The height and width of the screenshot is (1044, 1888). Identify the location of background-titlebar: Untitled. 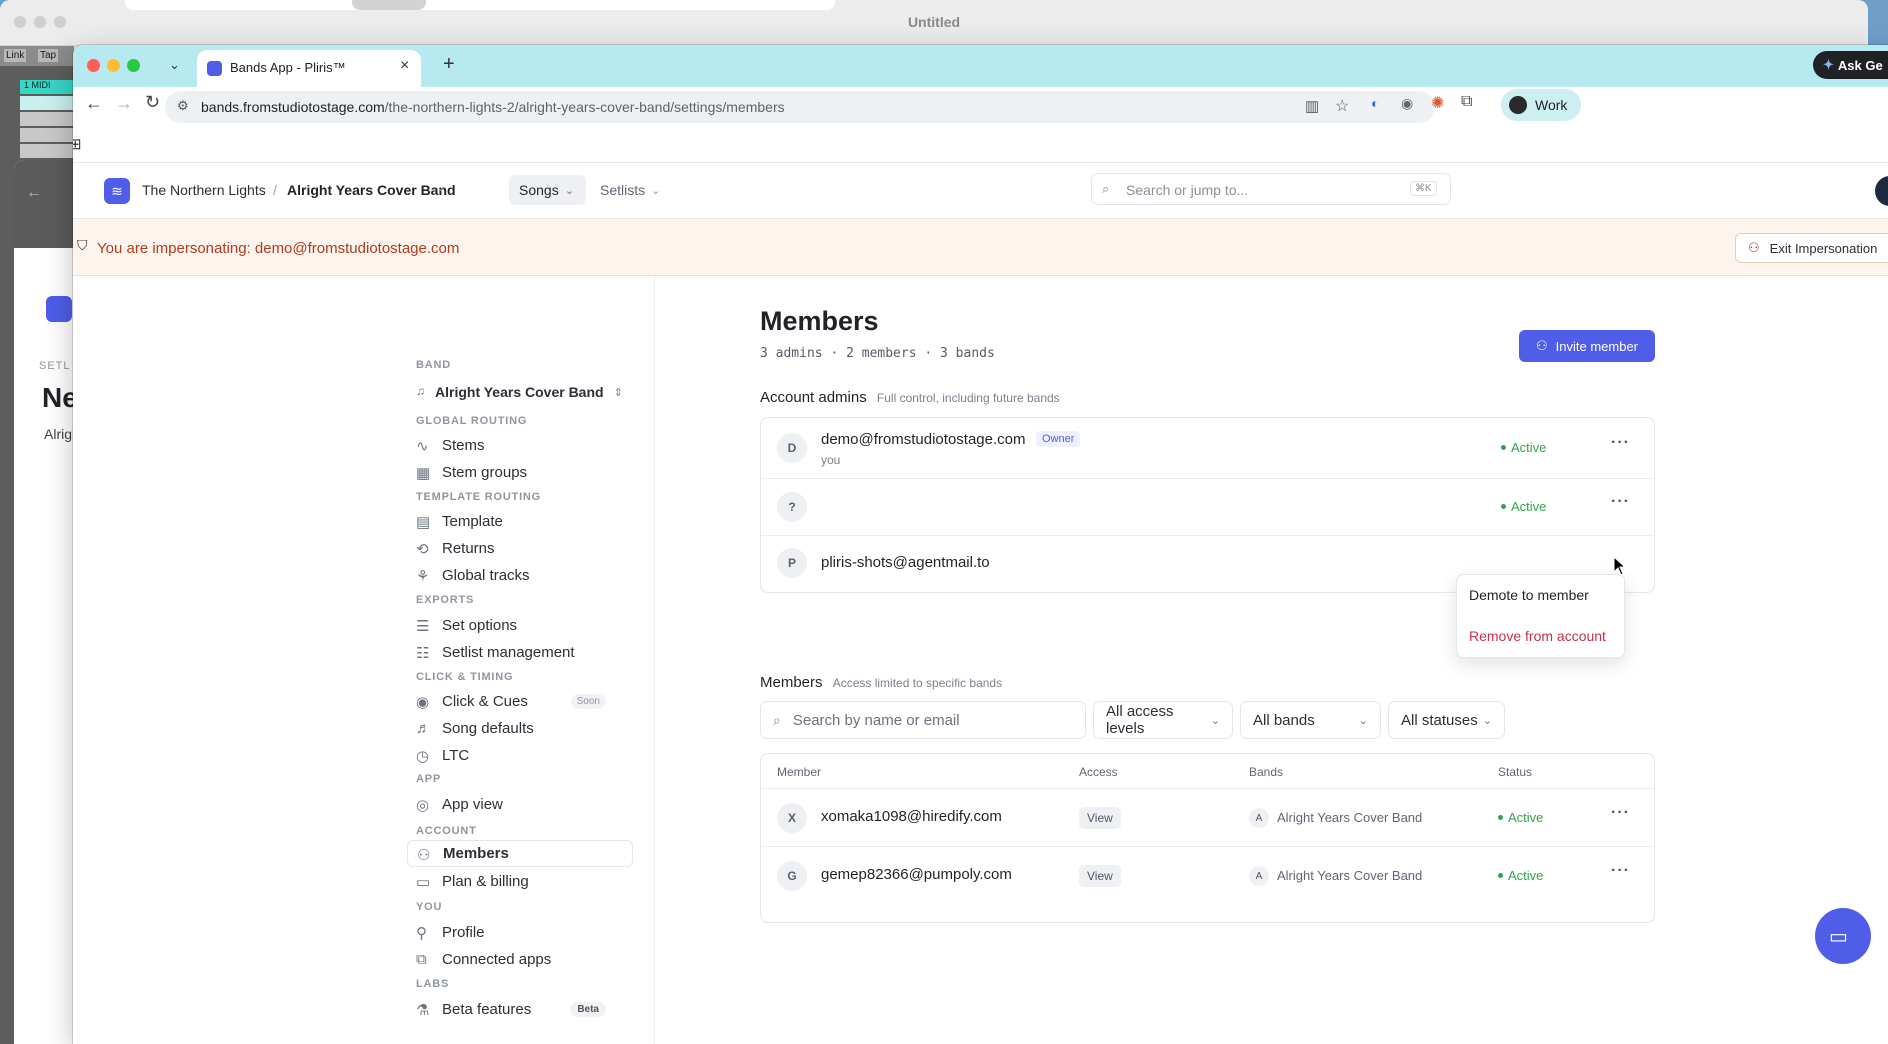
(934, 23).